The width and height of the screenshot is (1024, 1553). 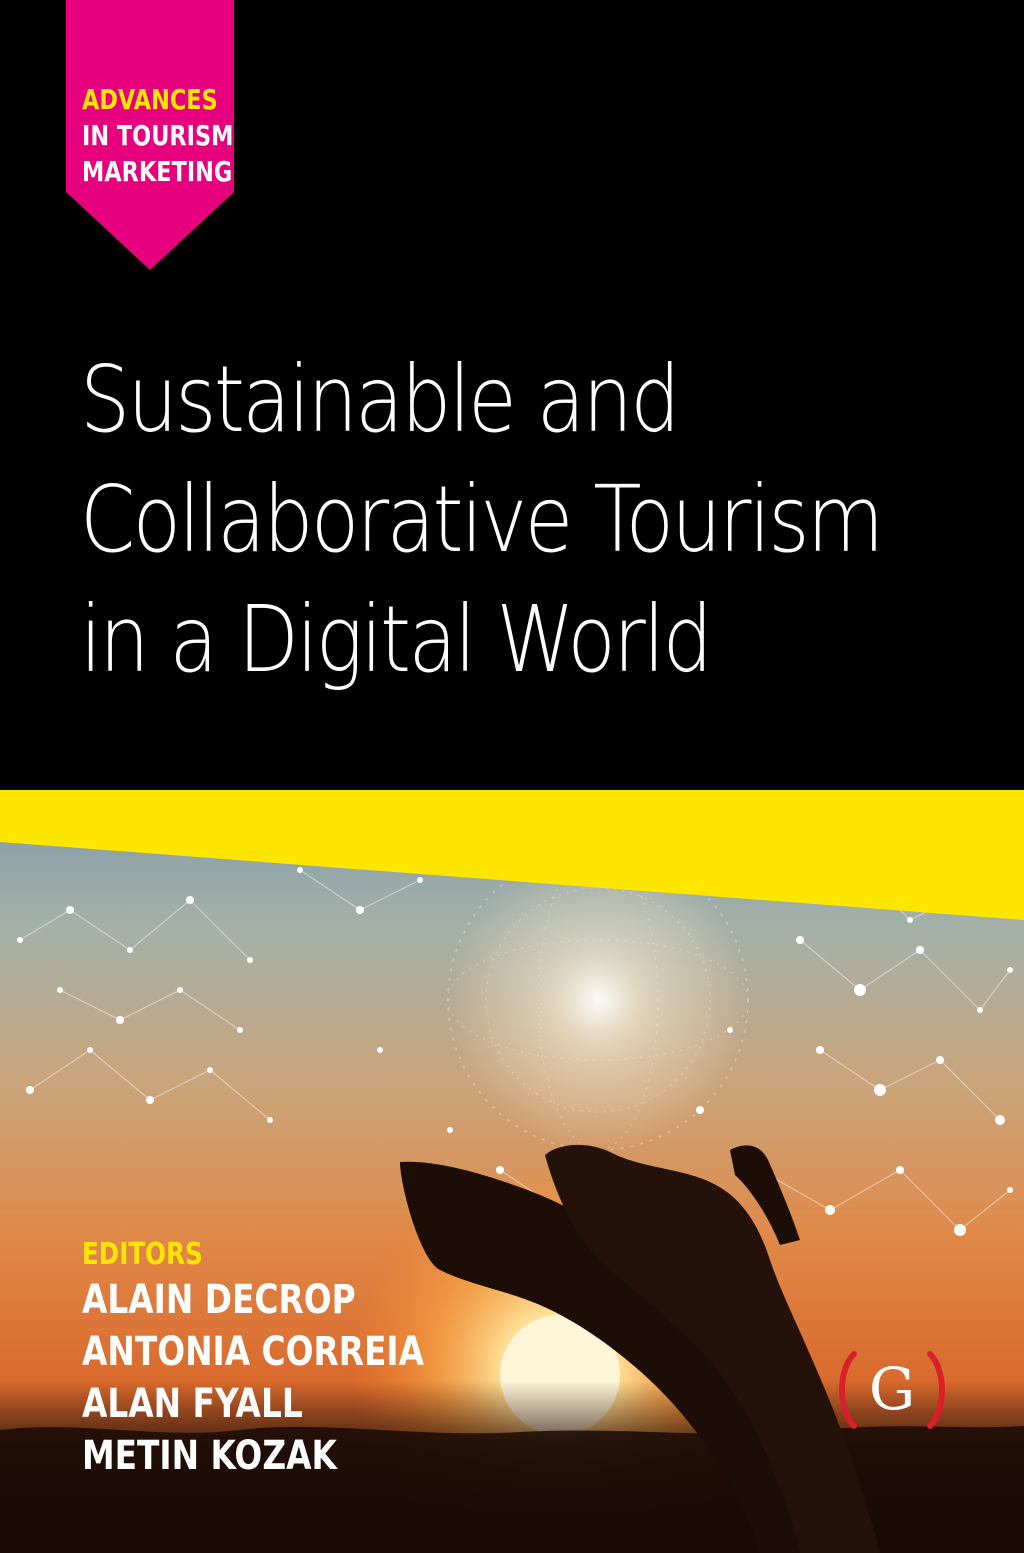 What do you see at coordinates (219, 1300) in the screenshot?
I see `editor-name: ALAIN DECROP` at bounding box center [219, 1300].